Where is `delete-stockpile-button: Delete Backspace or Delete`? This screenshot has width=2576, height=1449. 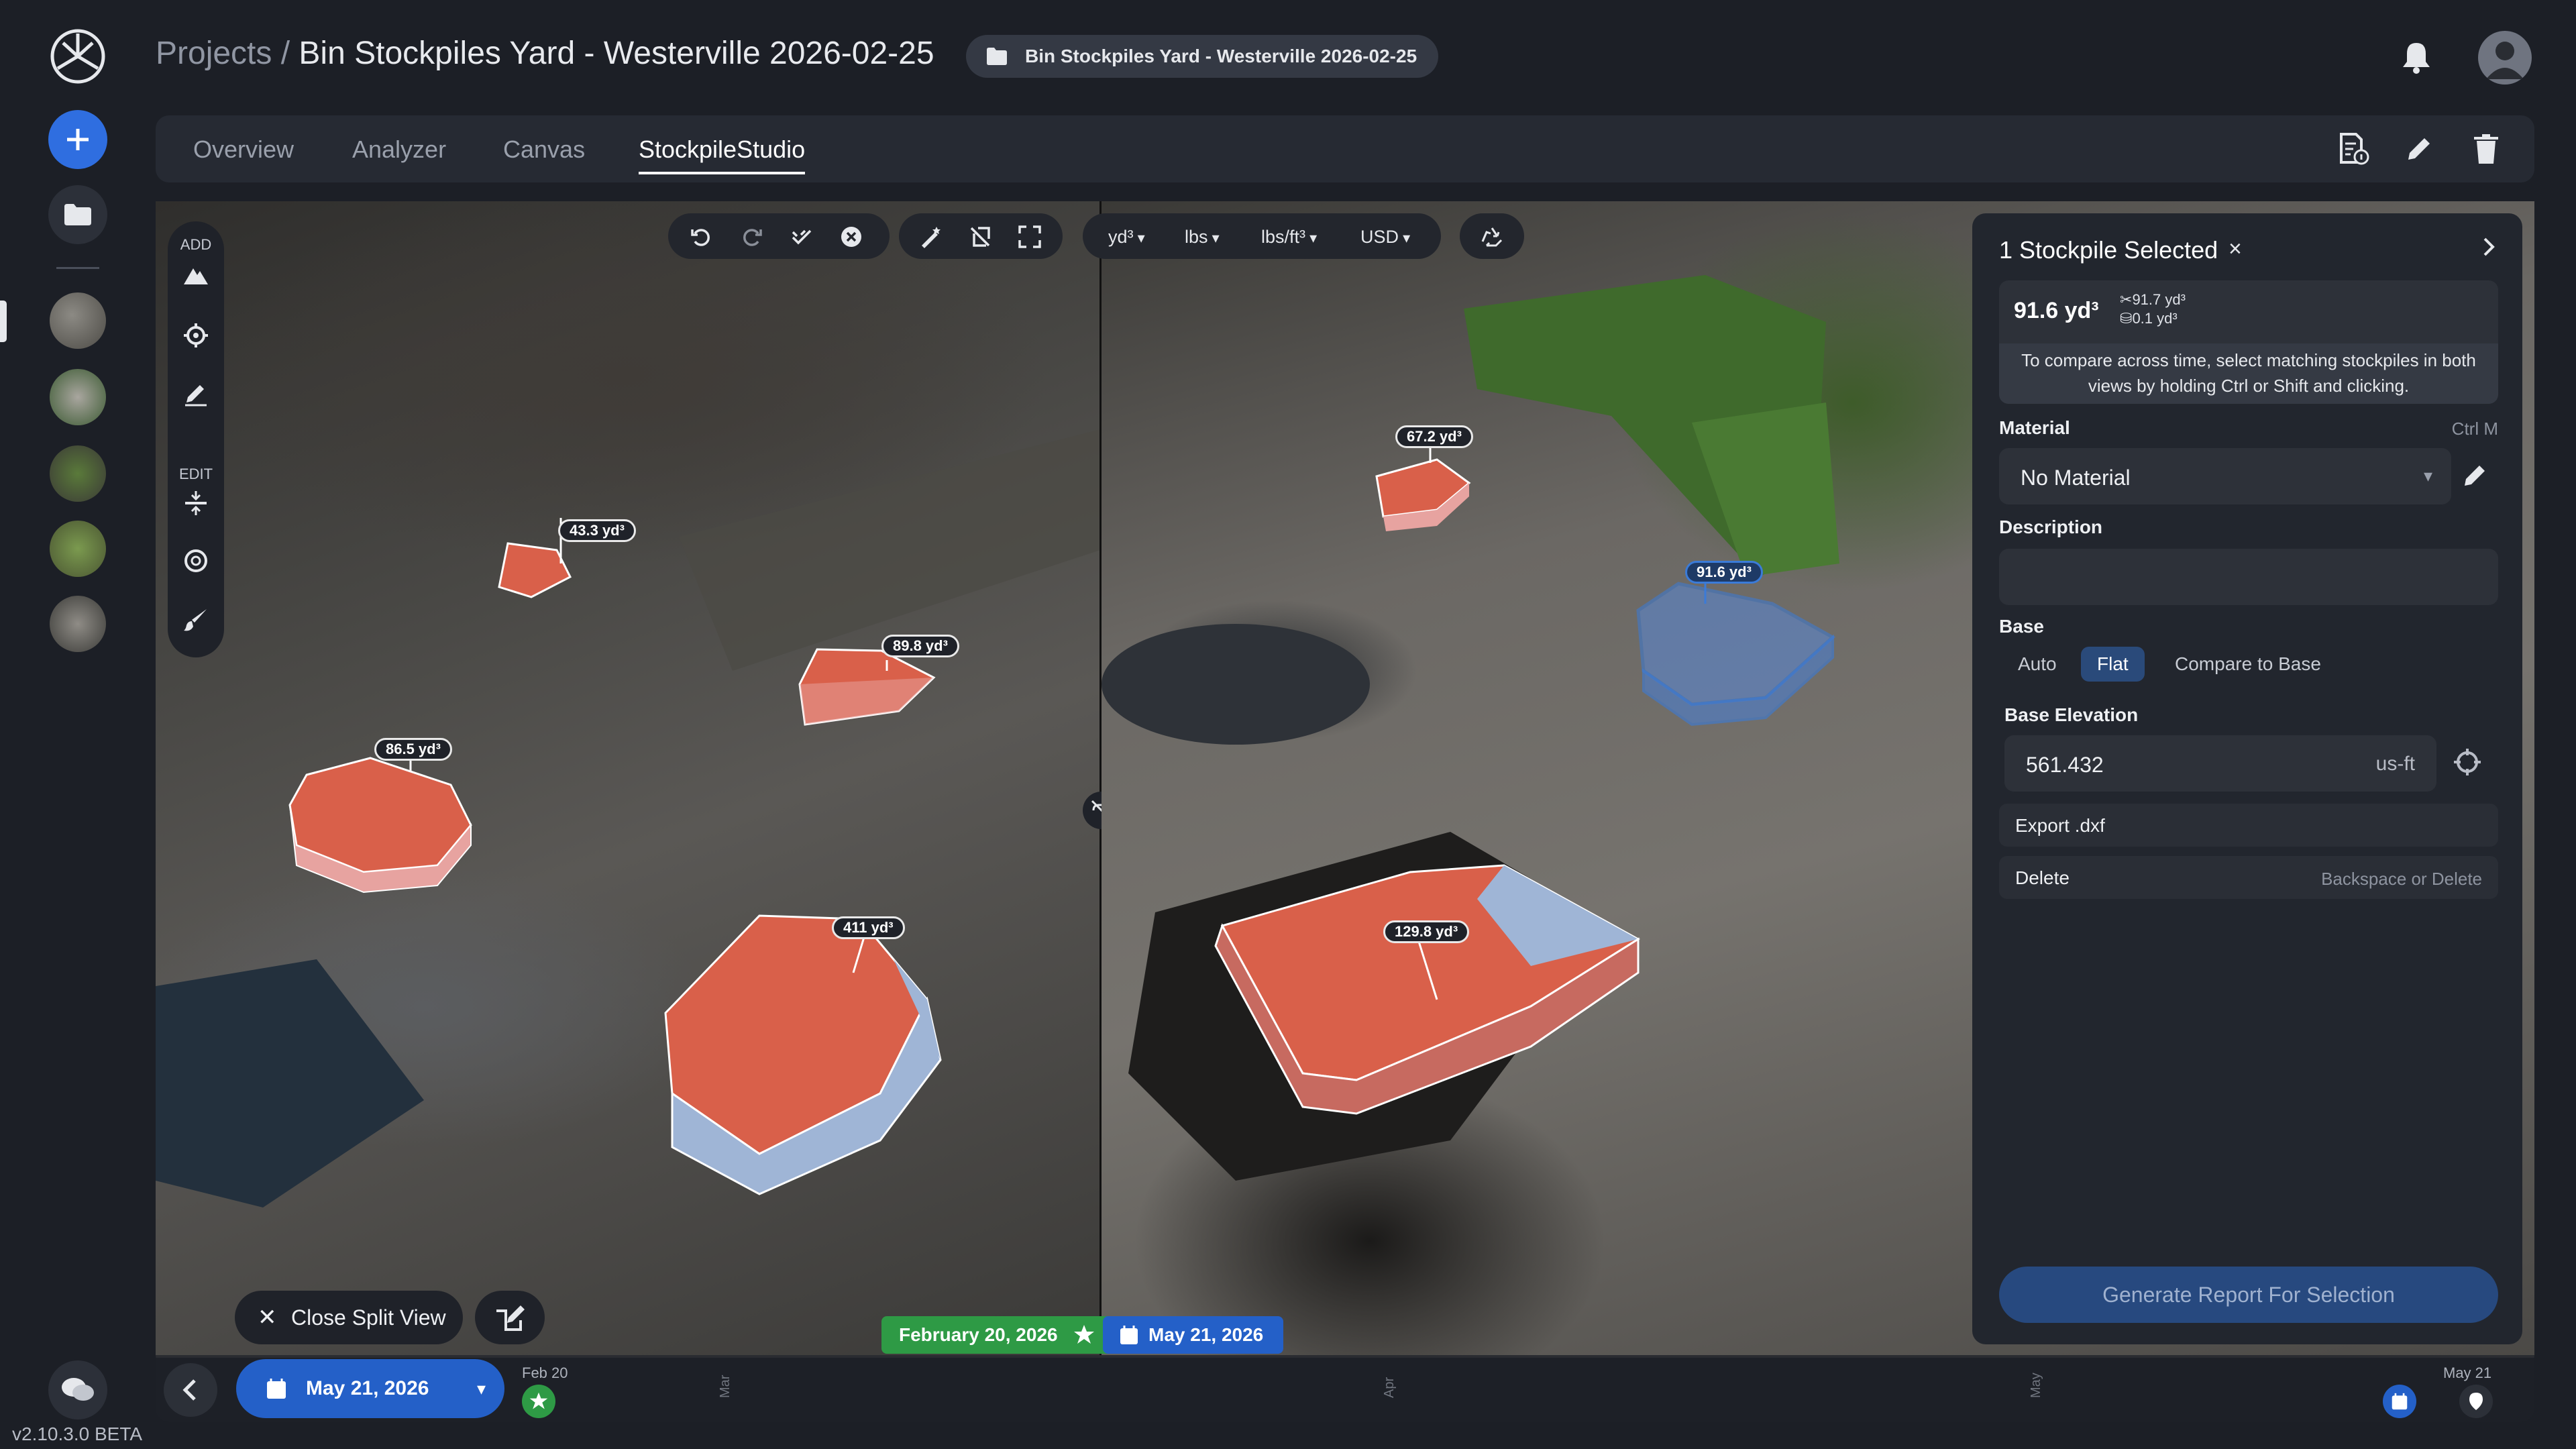 delete-stockpile-button: Delete Backspace or Delete is located at coordinates (2248, 877).